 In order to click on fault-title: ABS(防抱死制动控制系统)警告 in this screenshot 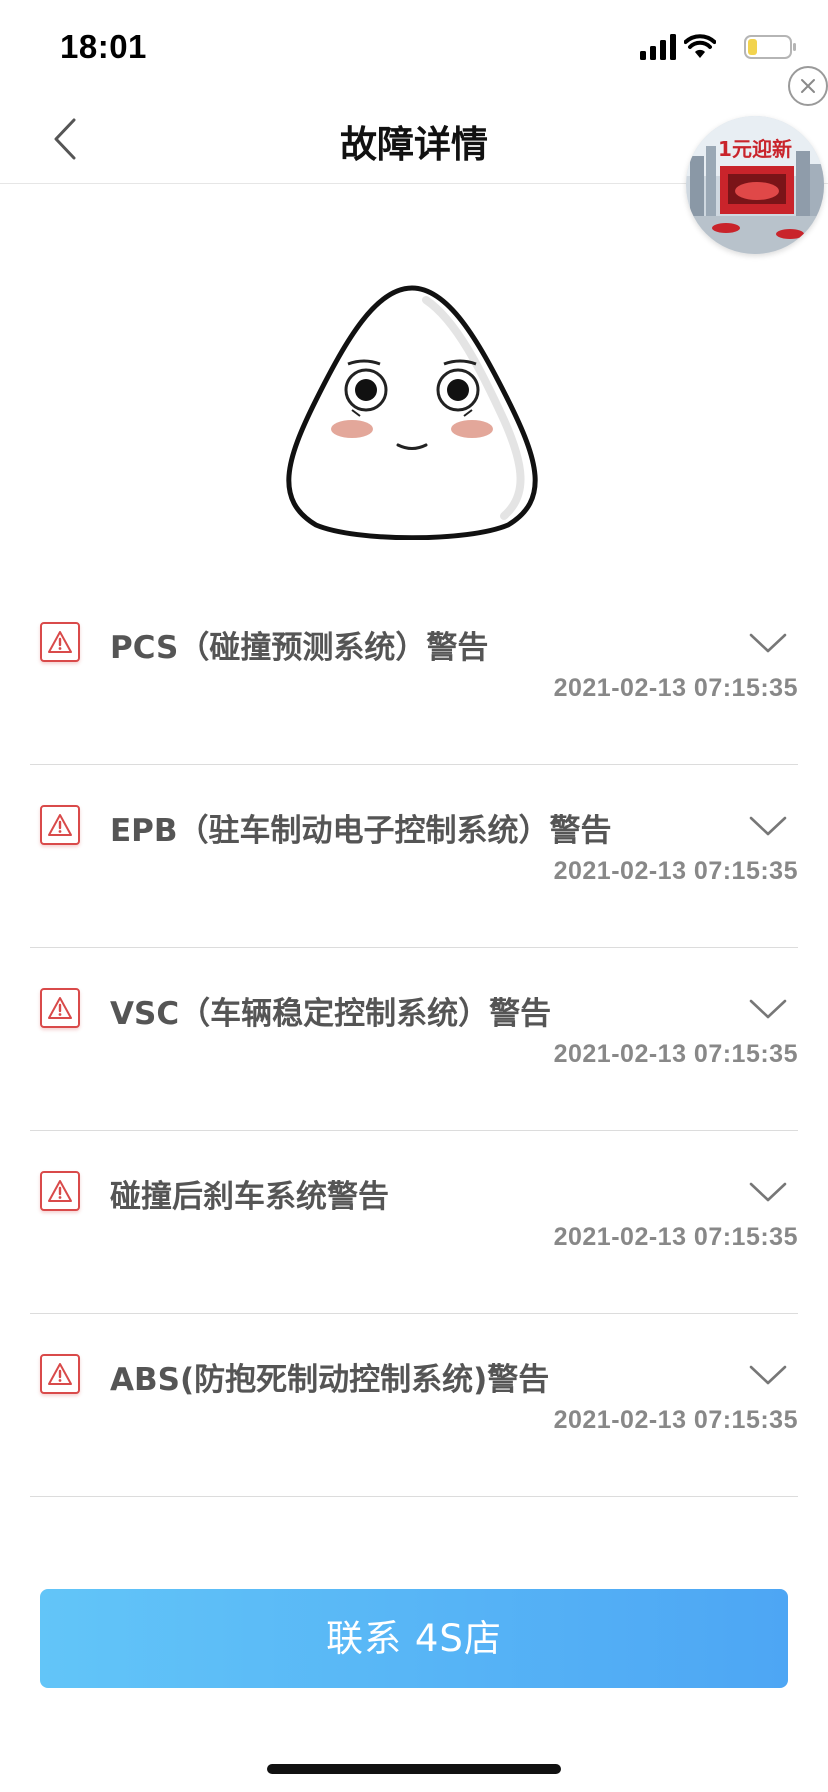, I will do `click(330, 1380)`.